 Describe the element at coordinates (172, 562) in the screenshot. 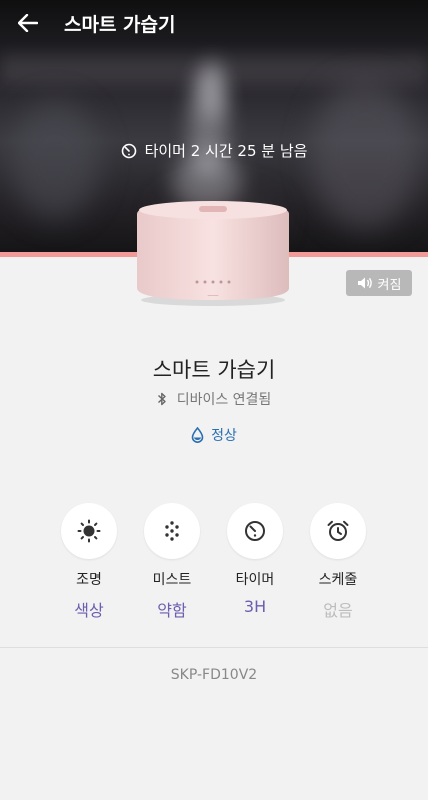

I see `control-mist: 미스트 약함` at that location.